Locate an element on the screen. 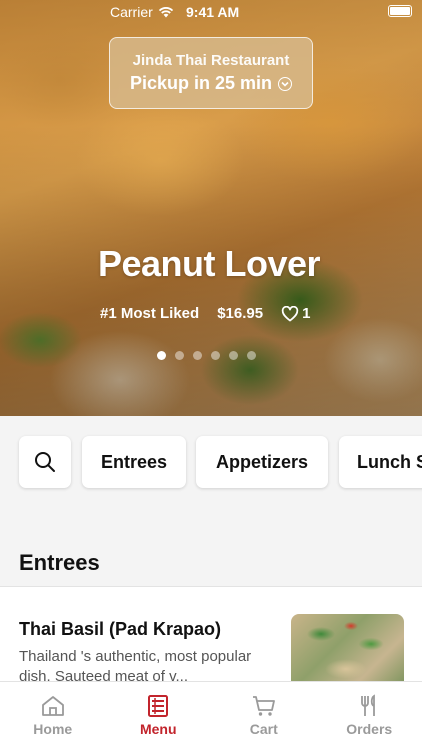 Image resolution: width=422 pixels, height=750 pixels. wifi-icon is located at coordinates (165, 12).